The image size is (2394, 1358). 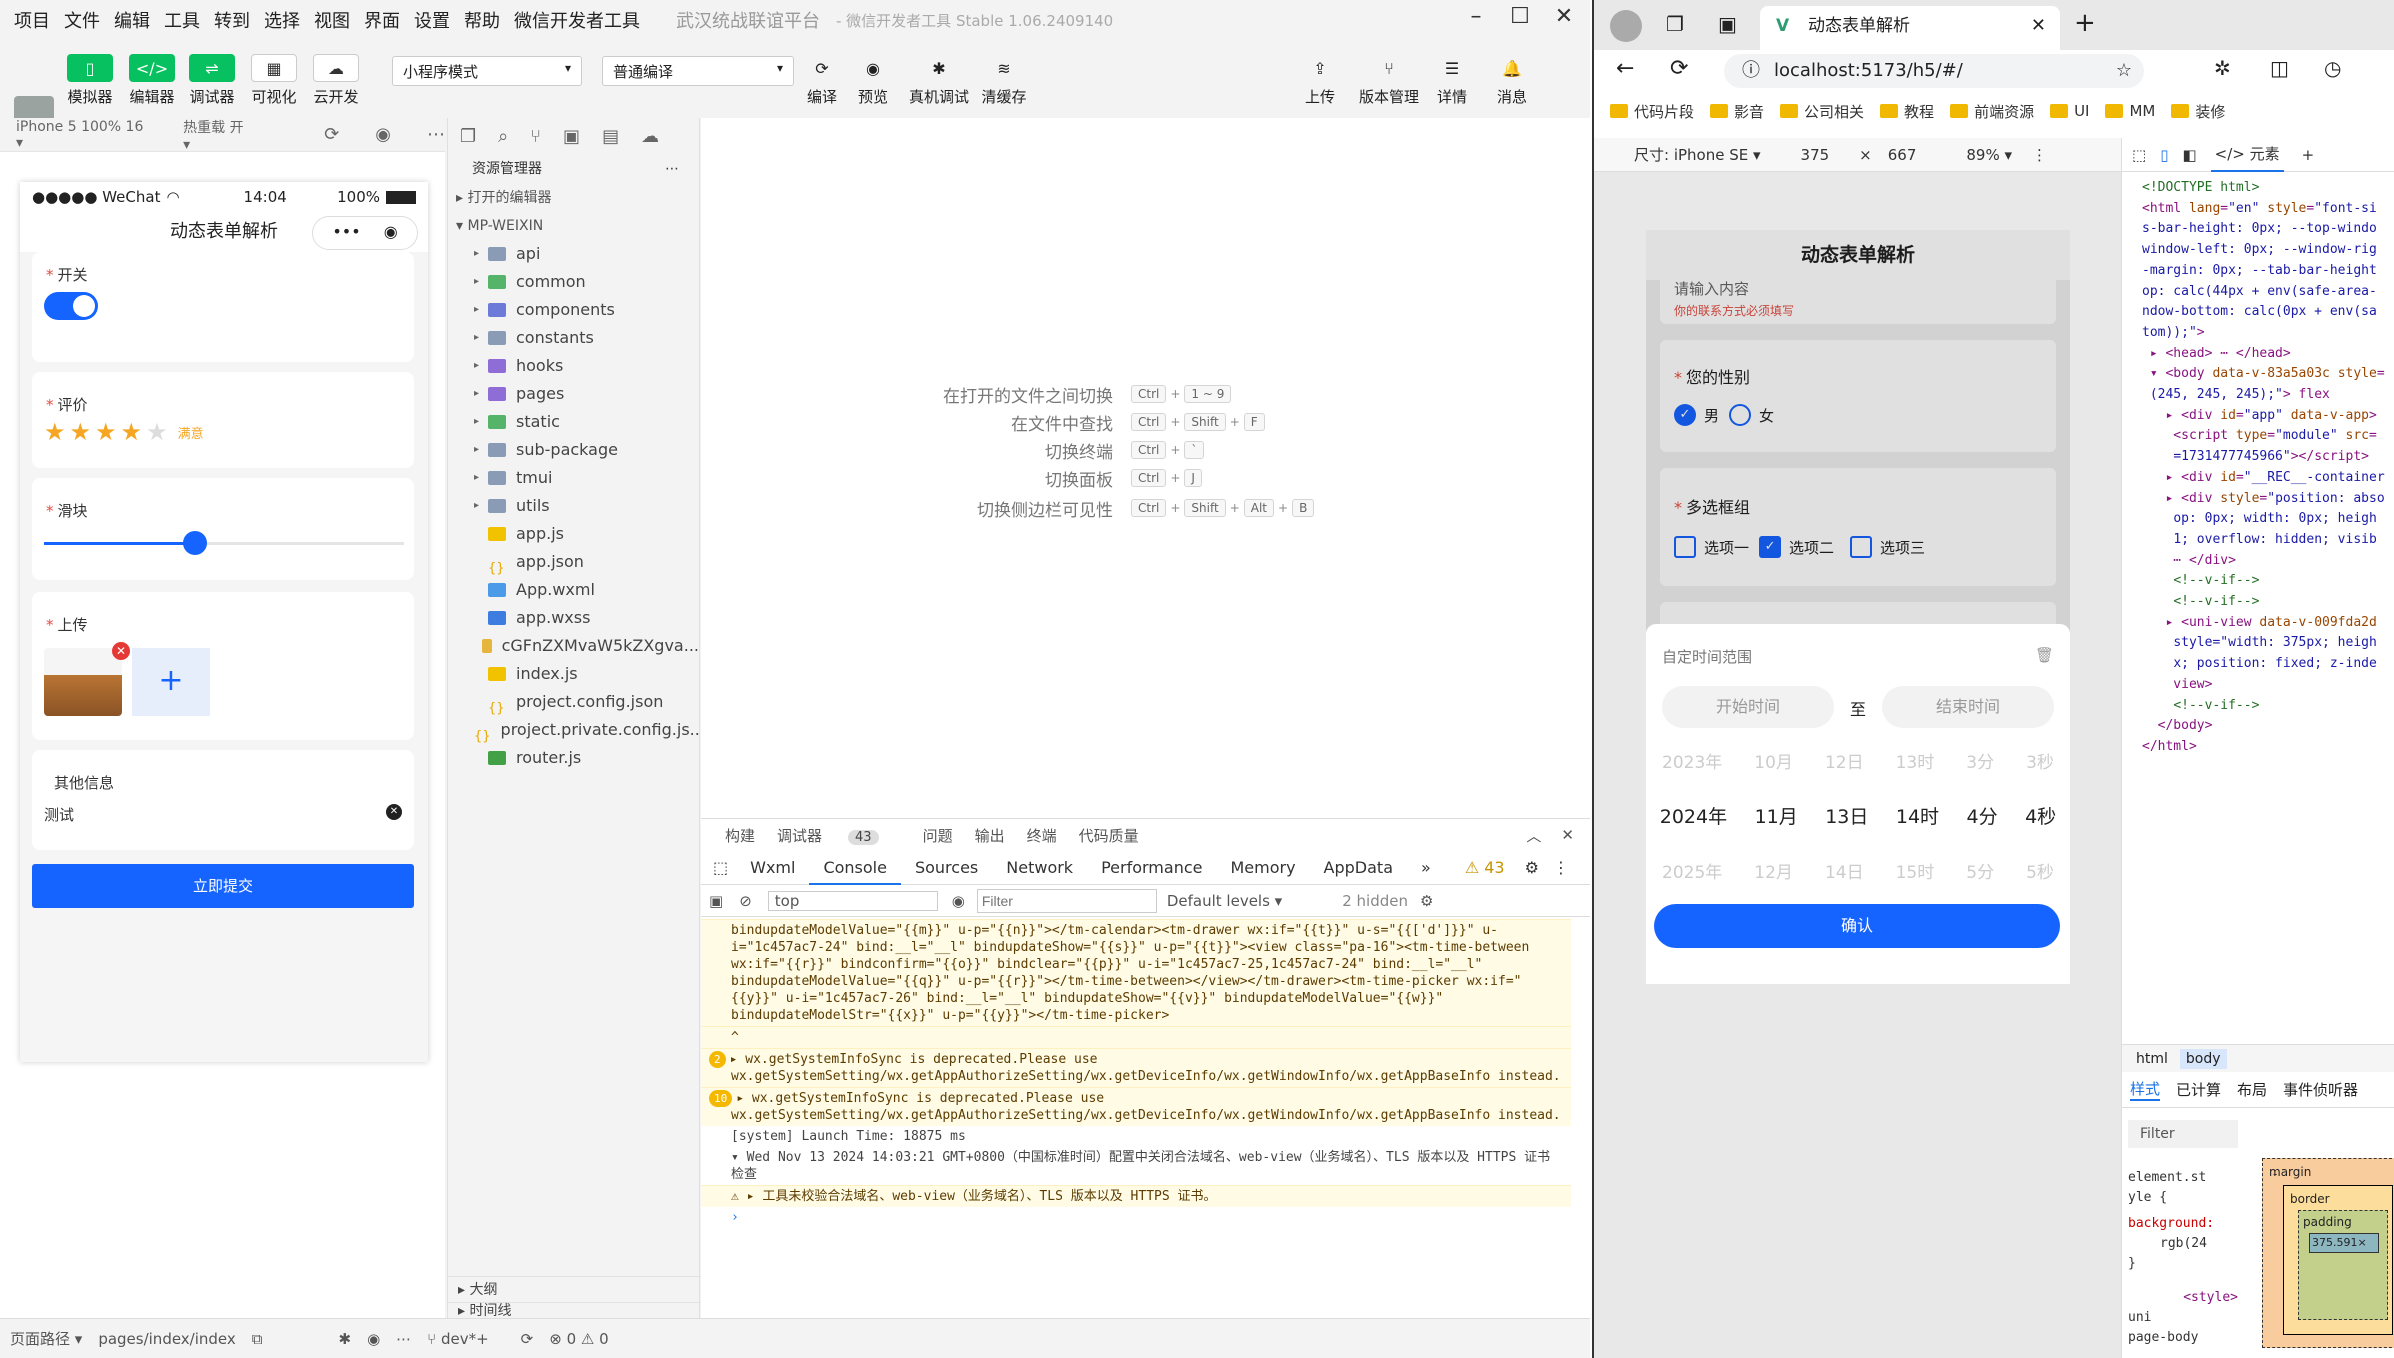 I want to click on explorer-more-icon: ⋯, so click(x=672, y=169).